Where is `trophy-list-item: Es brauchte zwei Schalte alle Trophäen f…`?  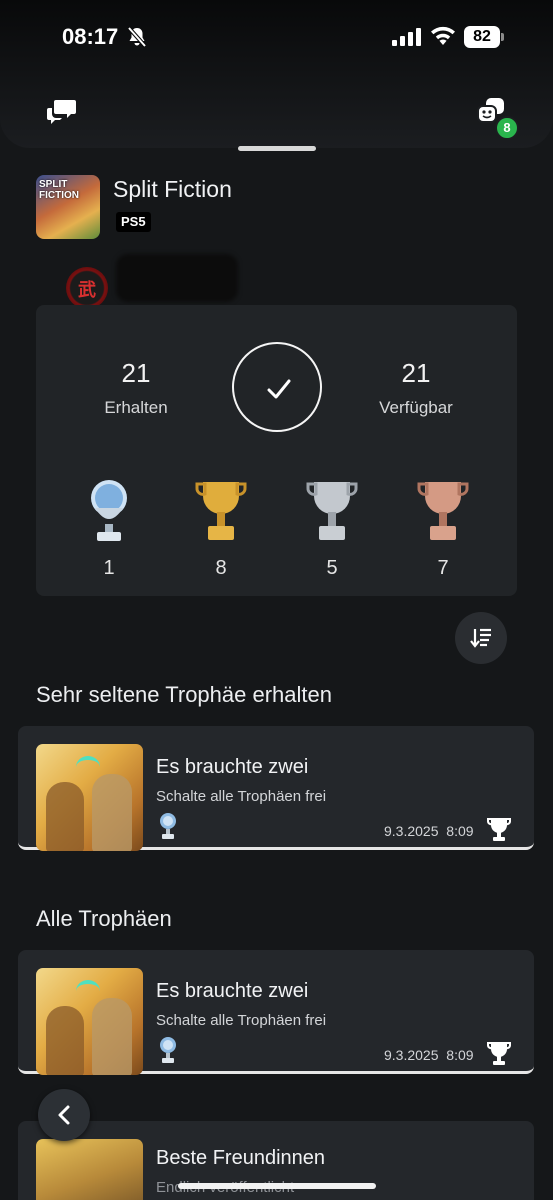
trophy-list-item: Es brauchte zwei Schalte alle Trophäen f… is located at coordinates (276, 1012).